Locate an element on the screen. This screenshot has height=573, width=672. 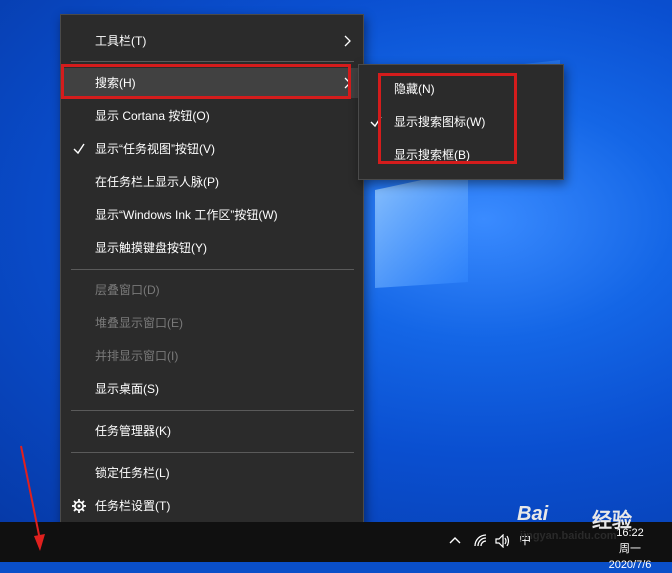
menu-item-cascade-windows: 层叠窗口(D) is located at coordinates (212, 290).